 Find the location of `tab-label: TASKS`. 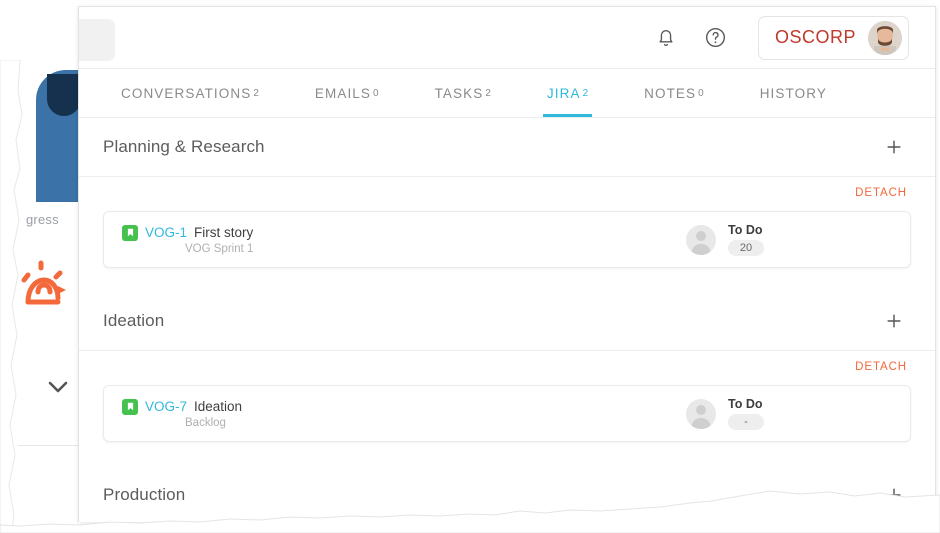

tab-label: TASKS is located at coordinates (459, 93).